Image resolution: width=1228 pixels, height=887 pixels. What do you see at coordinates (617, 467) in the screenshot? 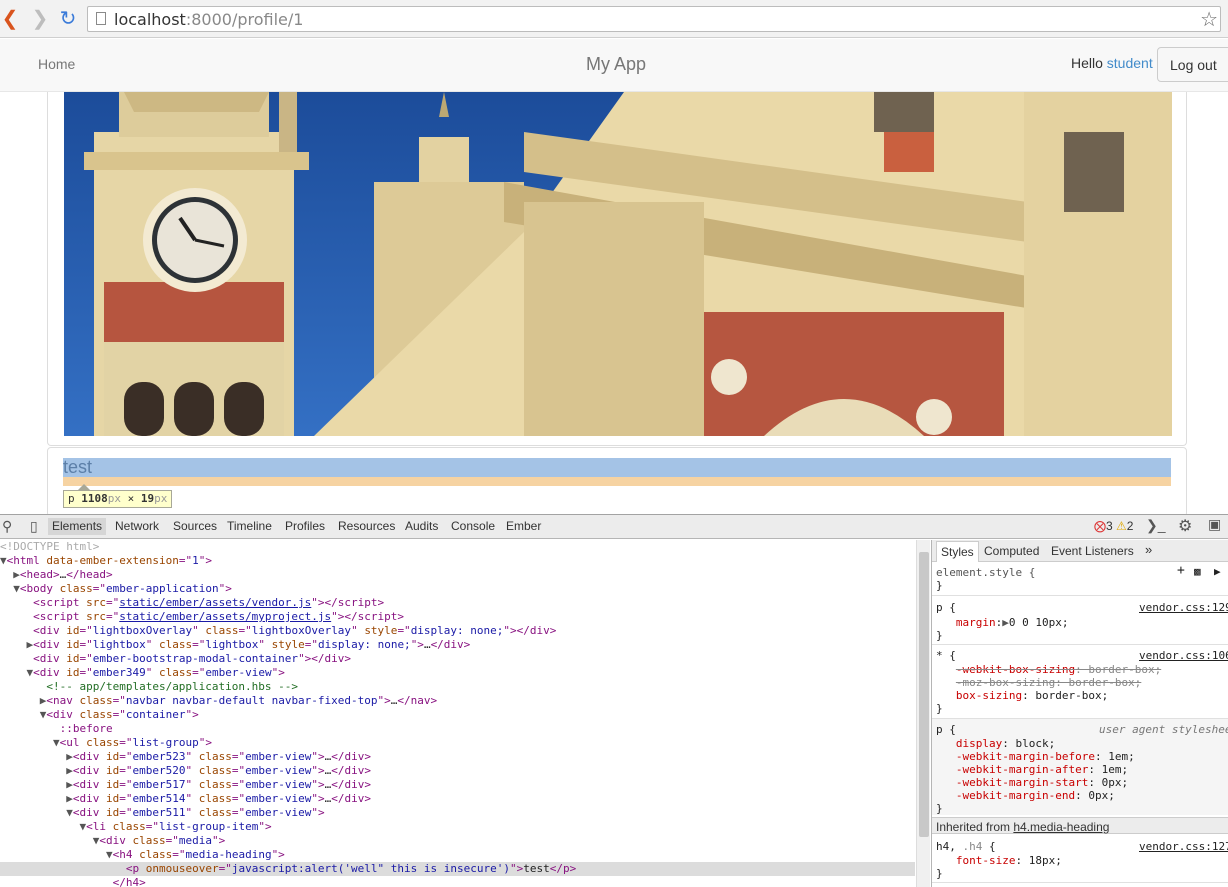
I see `inspect-content-highlight` at bounding box center [617, 467].